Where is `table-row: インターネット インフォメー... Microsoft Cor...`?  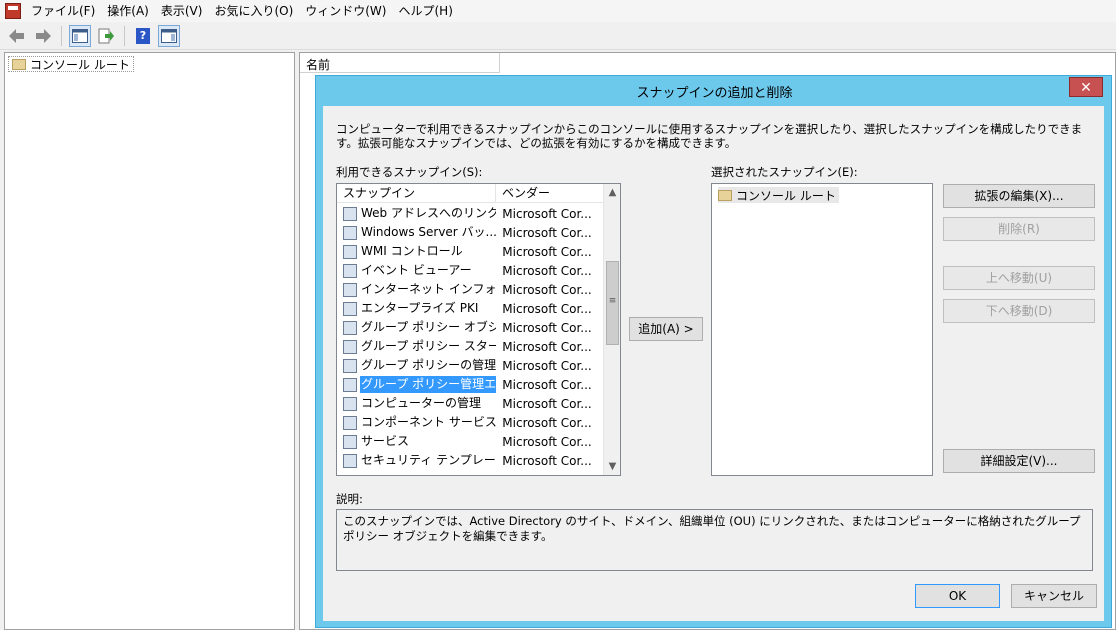 table-row: インターネット インフォメー... Microsoft Cor... is located at coordinates (471, 289).